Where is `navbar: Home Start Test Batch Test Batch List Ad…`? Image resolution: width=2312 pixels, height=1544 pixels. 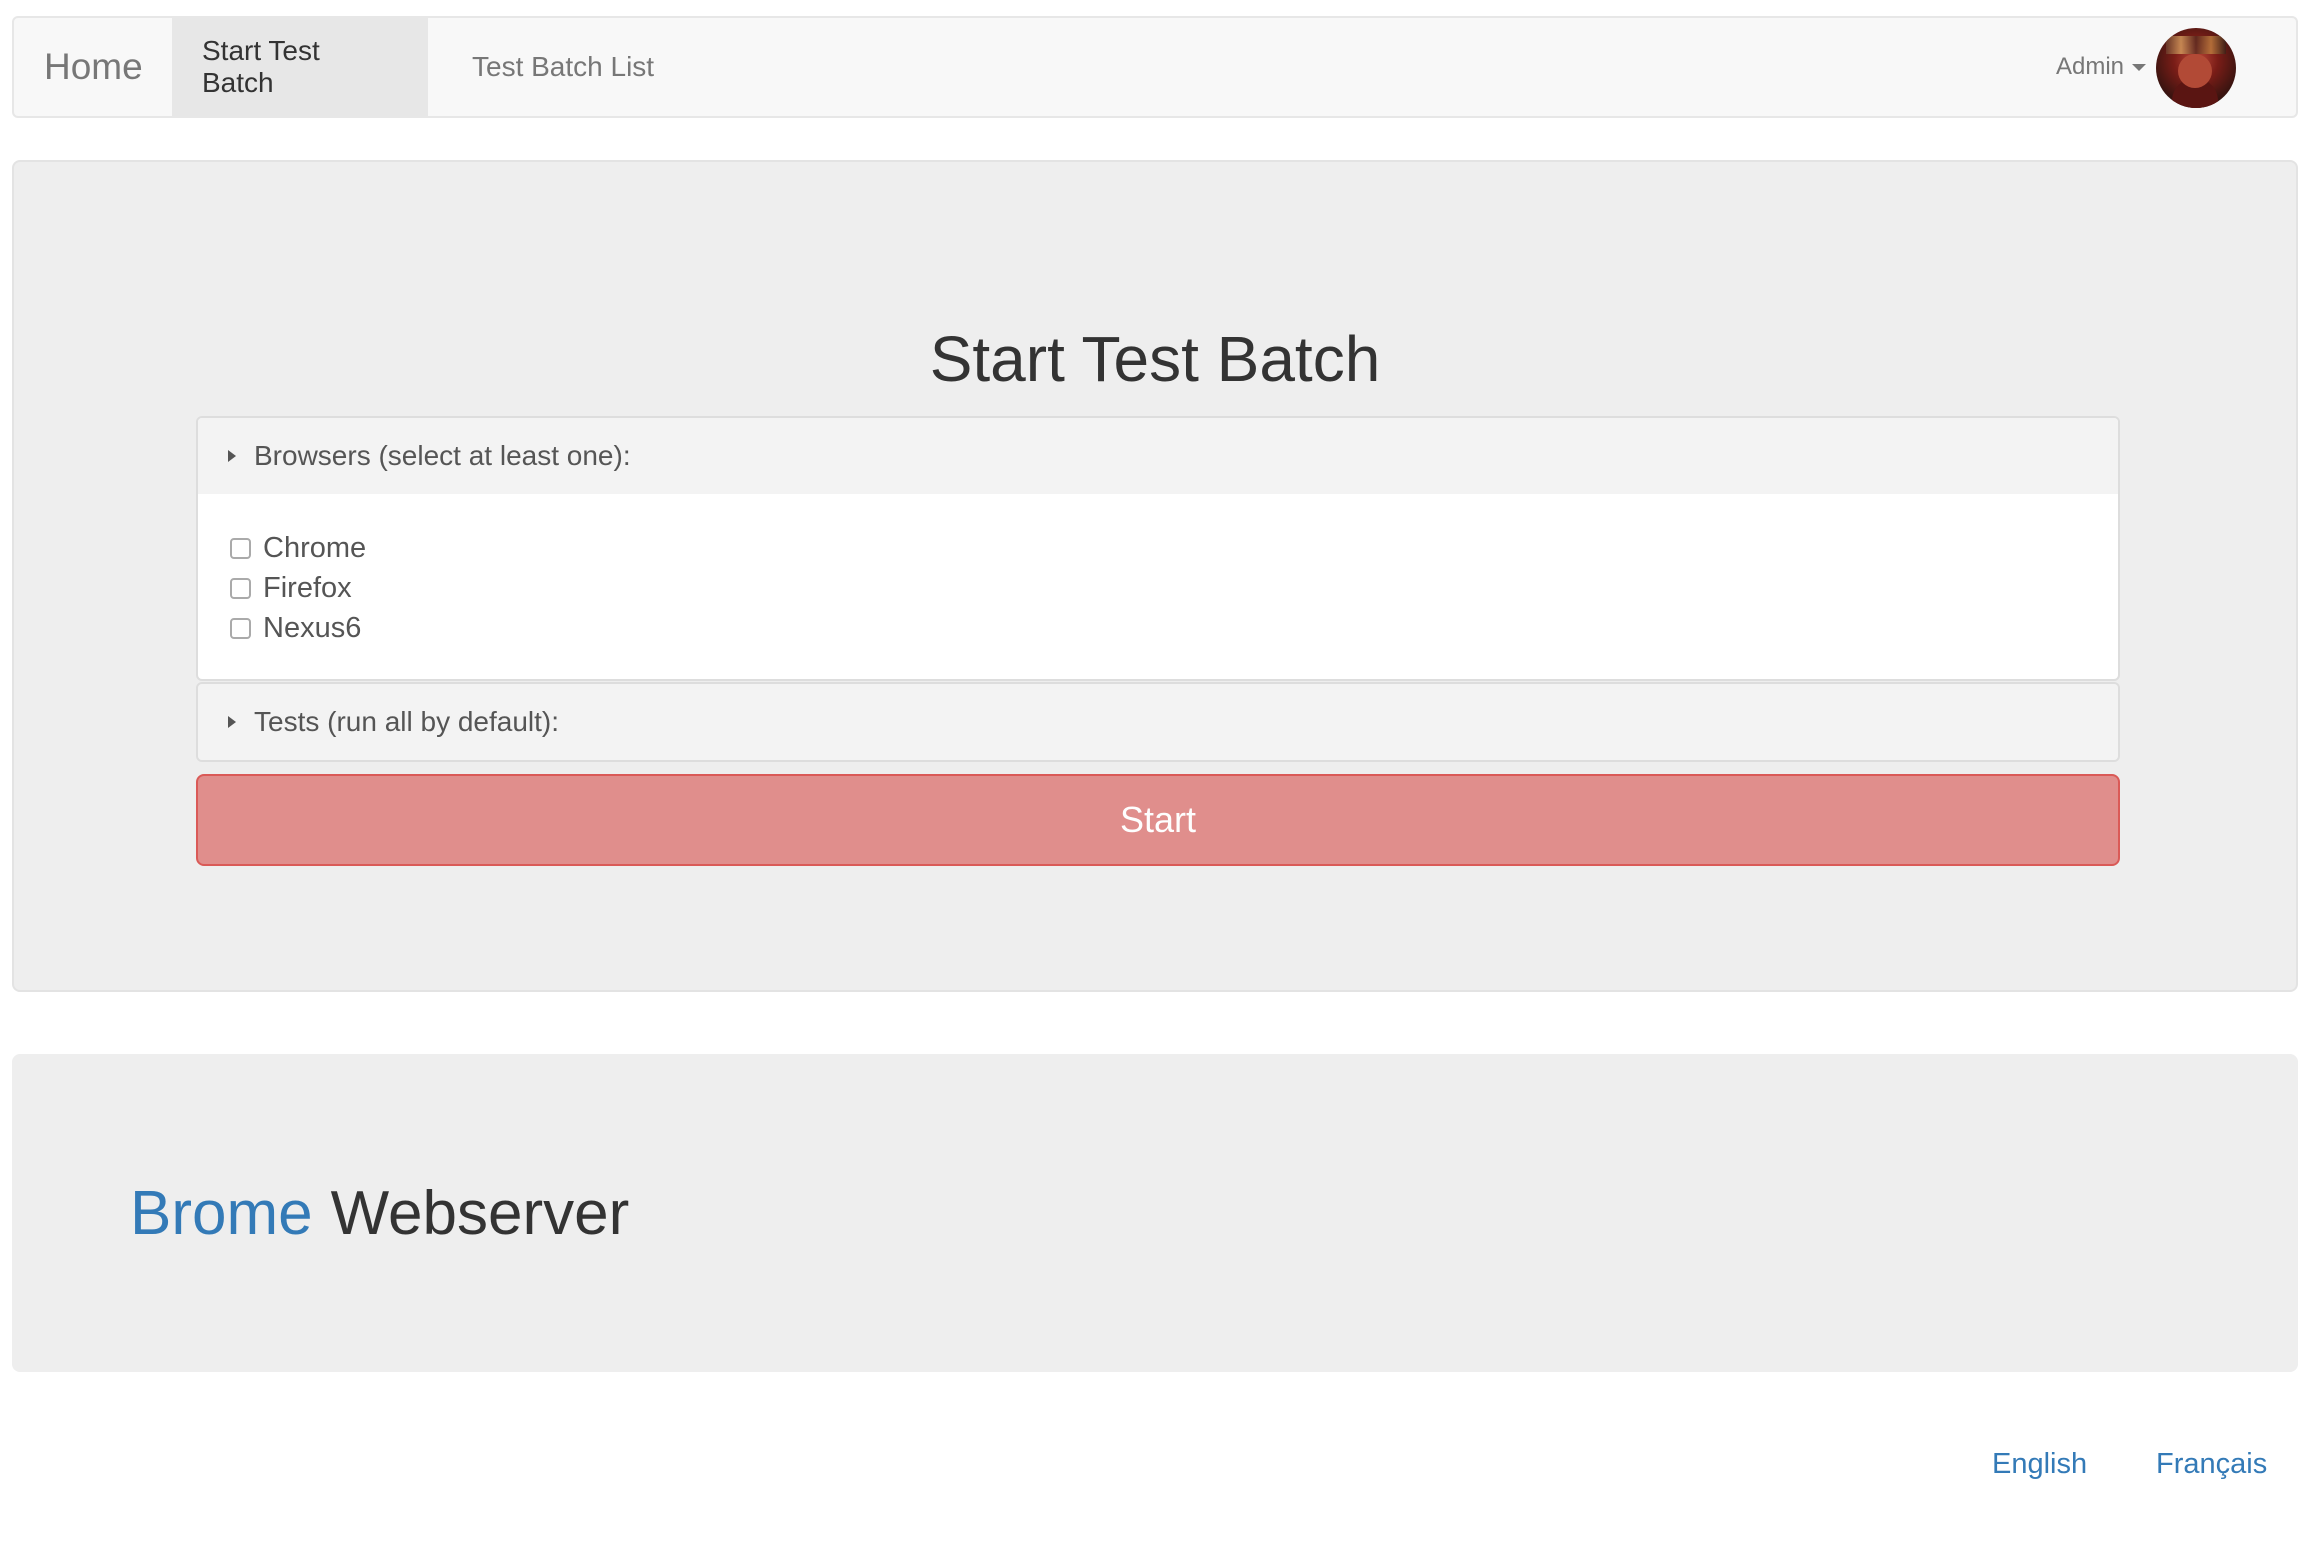 navbar: Home Start Test Batch Test Batch List Ad… is located at coordinates (1155, 67).